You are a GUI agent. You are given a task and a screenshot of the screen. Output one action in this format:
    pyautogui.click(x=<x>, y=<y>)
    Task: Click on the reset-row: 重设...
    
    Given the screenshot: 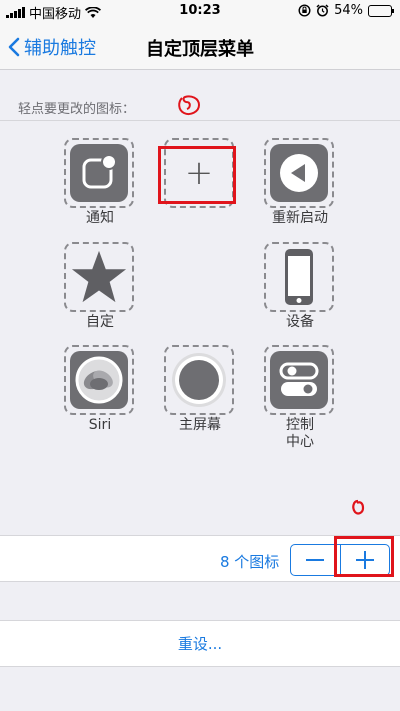 What is the action you would take?
    pyautogui.click(x=200, y=643)
    